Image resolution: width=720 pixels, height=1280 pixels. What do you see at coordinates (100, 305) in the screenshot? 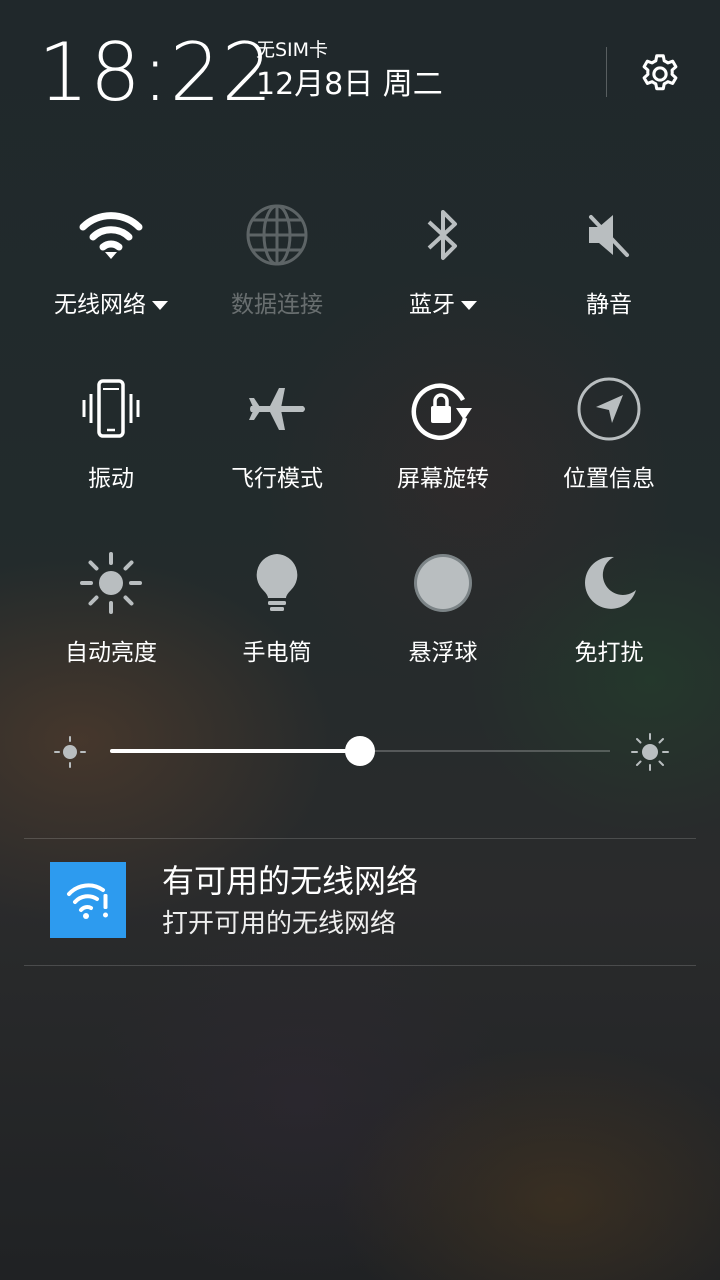
I see `toggle-label: 无线网络` at bounding box center [100, 305].